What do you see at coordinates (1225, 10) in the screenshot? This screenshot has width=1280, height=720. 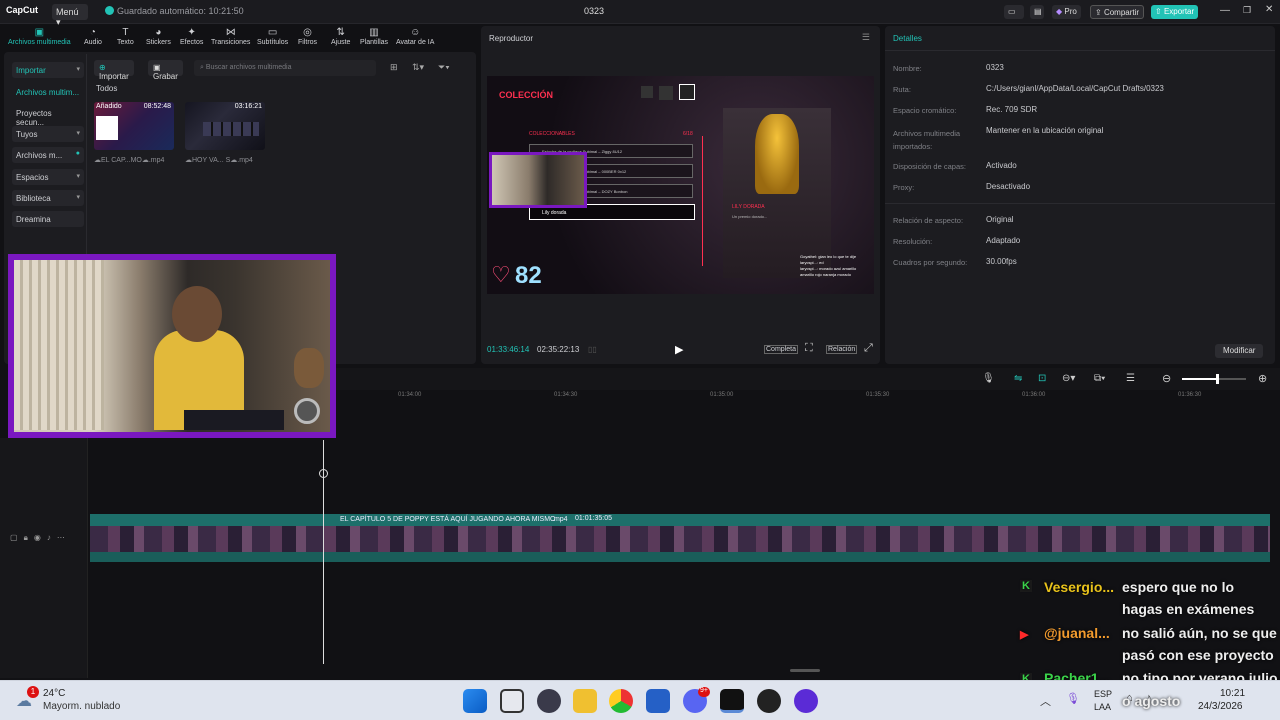 I see `minimize-icon: —` at bounding box center [1225, 10].